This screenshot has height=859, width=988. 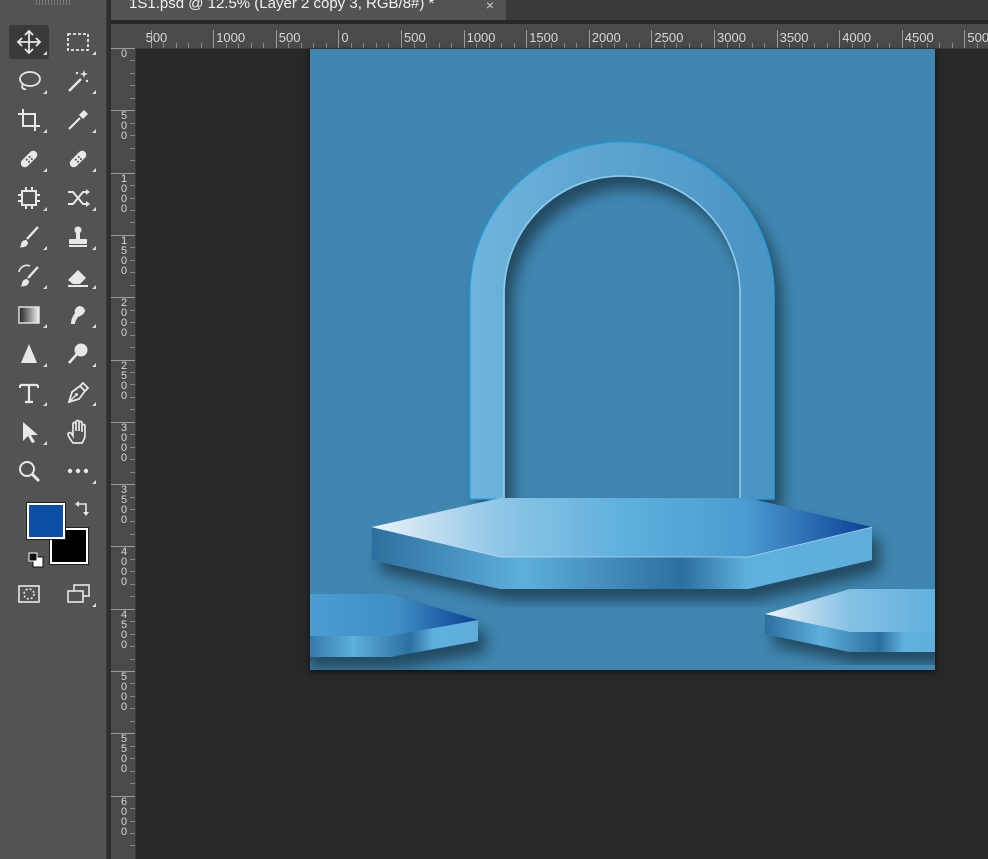 What do you see at coordinates (29, 471) in the screenshot?
I see `zoom-tool-icon` at bounding box center [29, 471].